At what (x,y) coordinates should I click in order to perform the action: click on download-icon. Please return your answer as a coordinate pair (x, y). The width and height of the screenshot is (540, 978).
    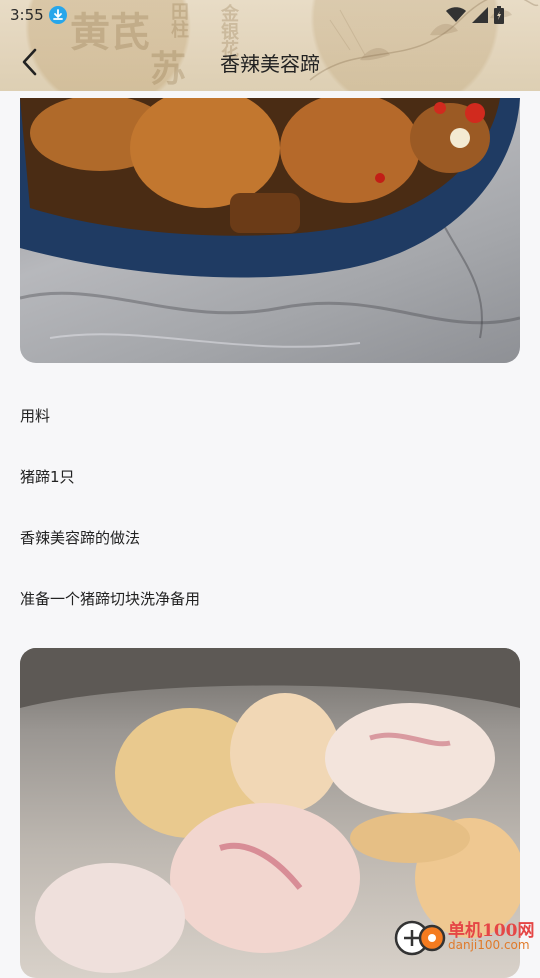
    Looking at the image, I should click on (58, 15).